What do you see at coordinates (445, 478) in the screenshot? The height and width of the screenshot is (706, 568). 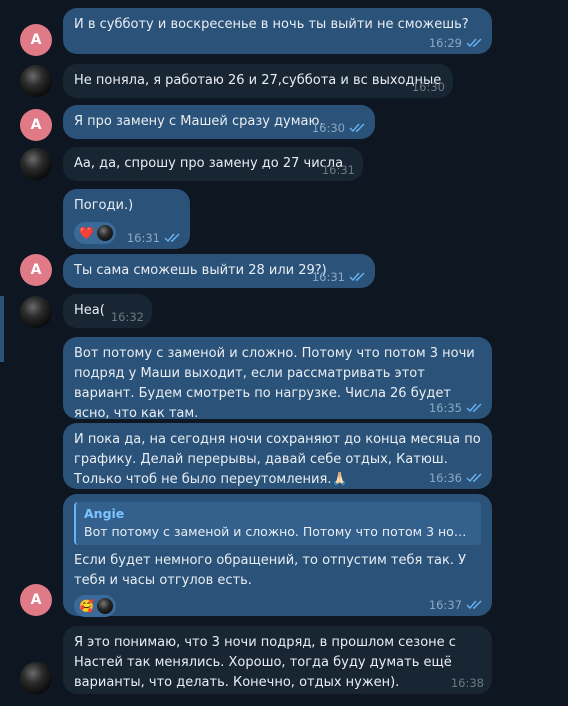 I see `message-time: 16:36` at bounding box center [445, 478].